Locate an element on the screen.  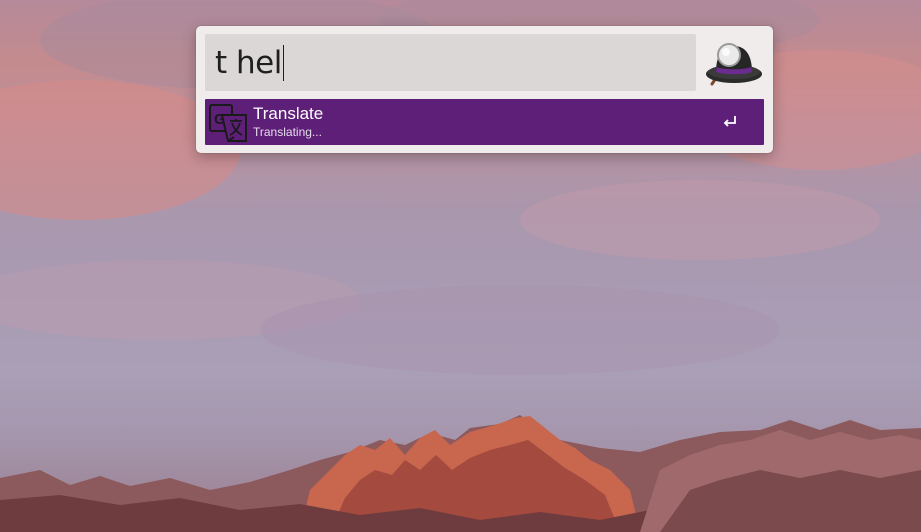
search-input: t hel is located at coordinates (450, 62).